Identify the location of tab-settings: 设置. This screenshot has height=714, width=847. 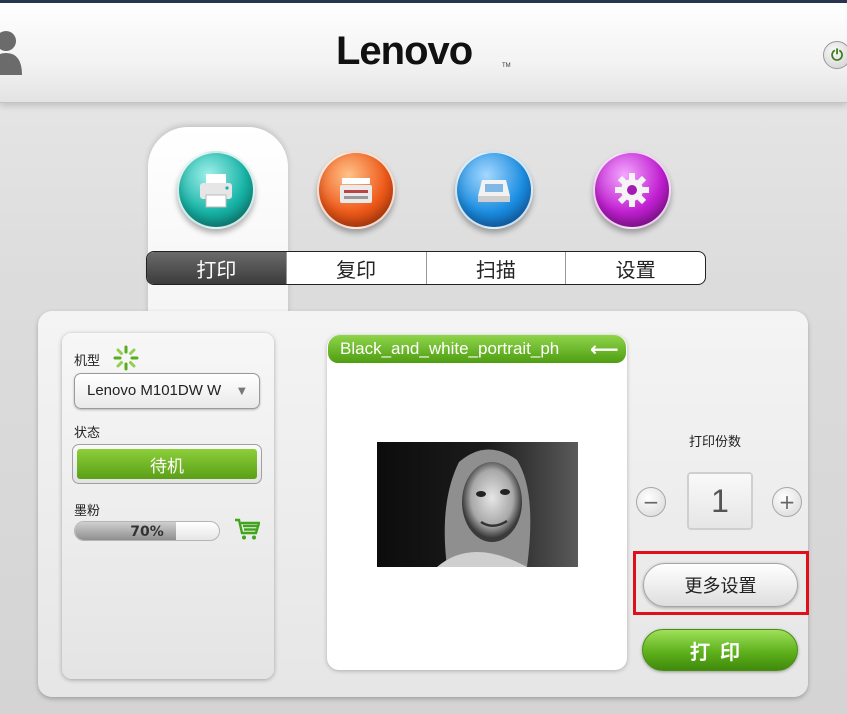
(635, 268).